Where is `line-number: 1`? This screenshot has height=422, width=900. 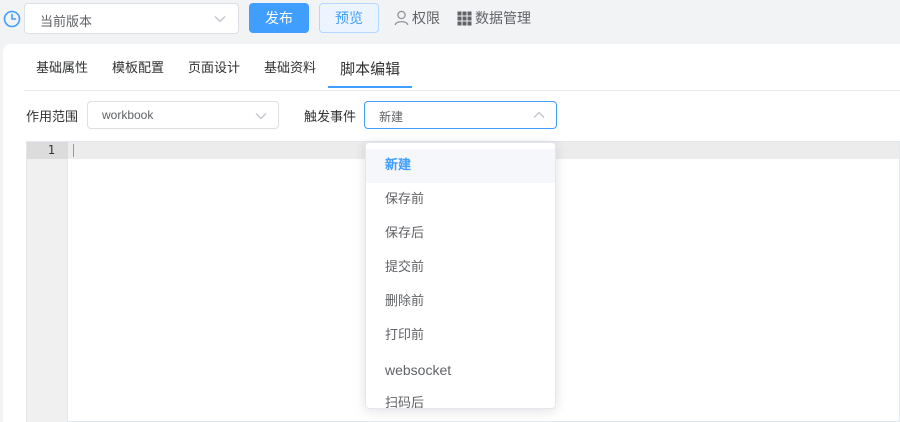 line-number: 1 is located at coordinates (51, 150).